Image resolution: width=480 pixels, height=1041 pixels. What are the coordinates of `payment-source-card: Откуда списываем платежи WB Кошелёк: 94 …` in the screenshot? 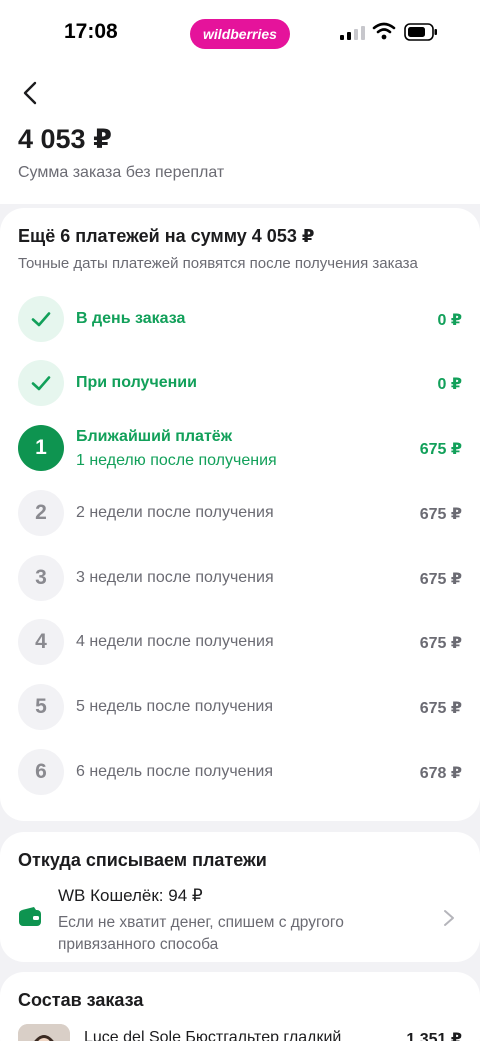 It's located at (240, 897).